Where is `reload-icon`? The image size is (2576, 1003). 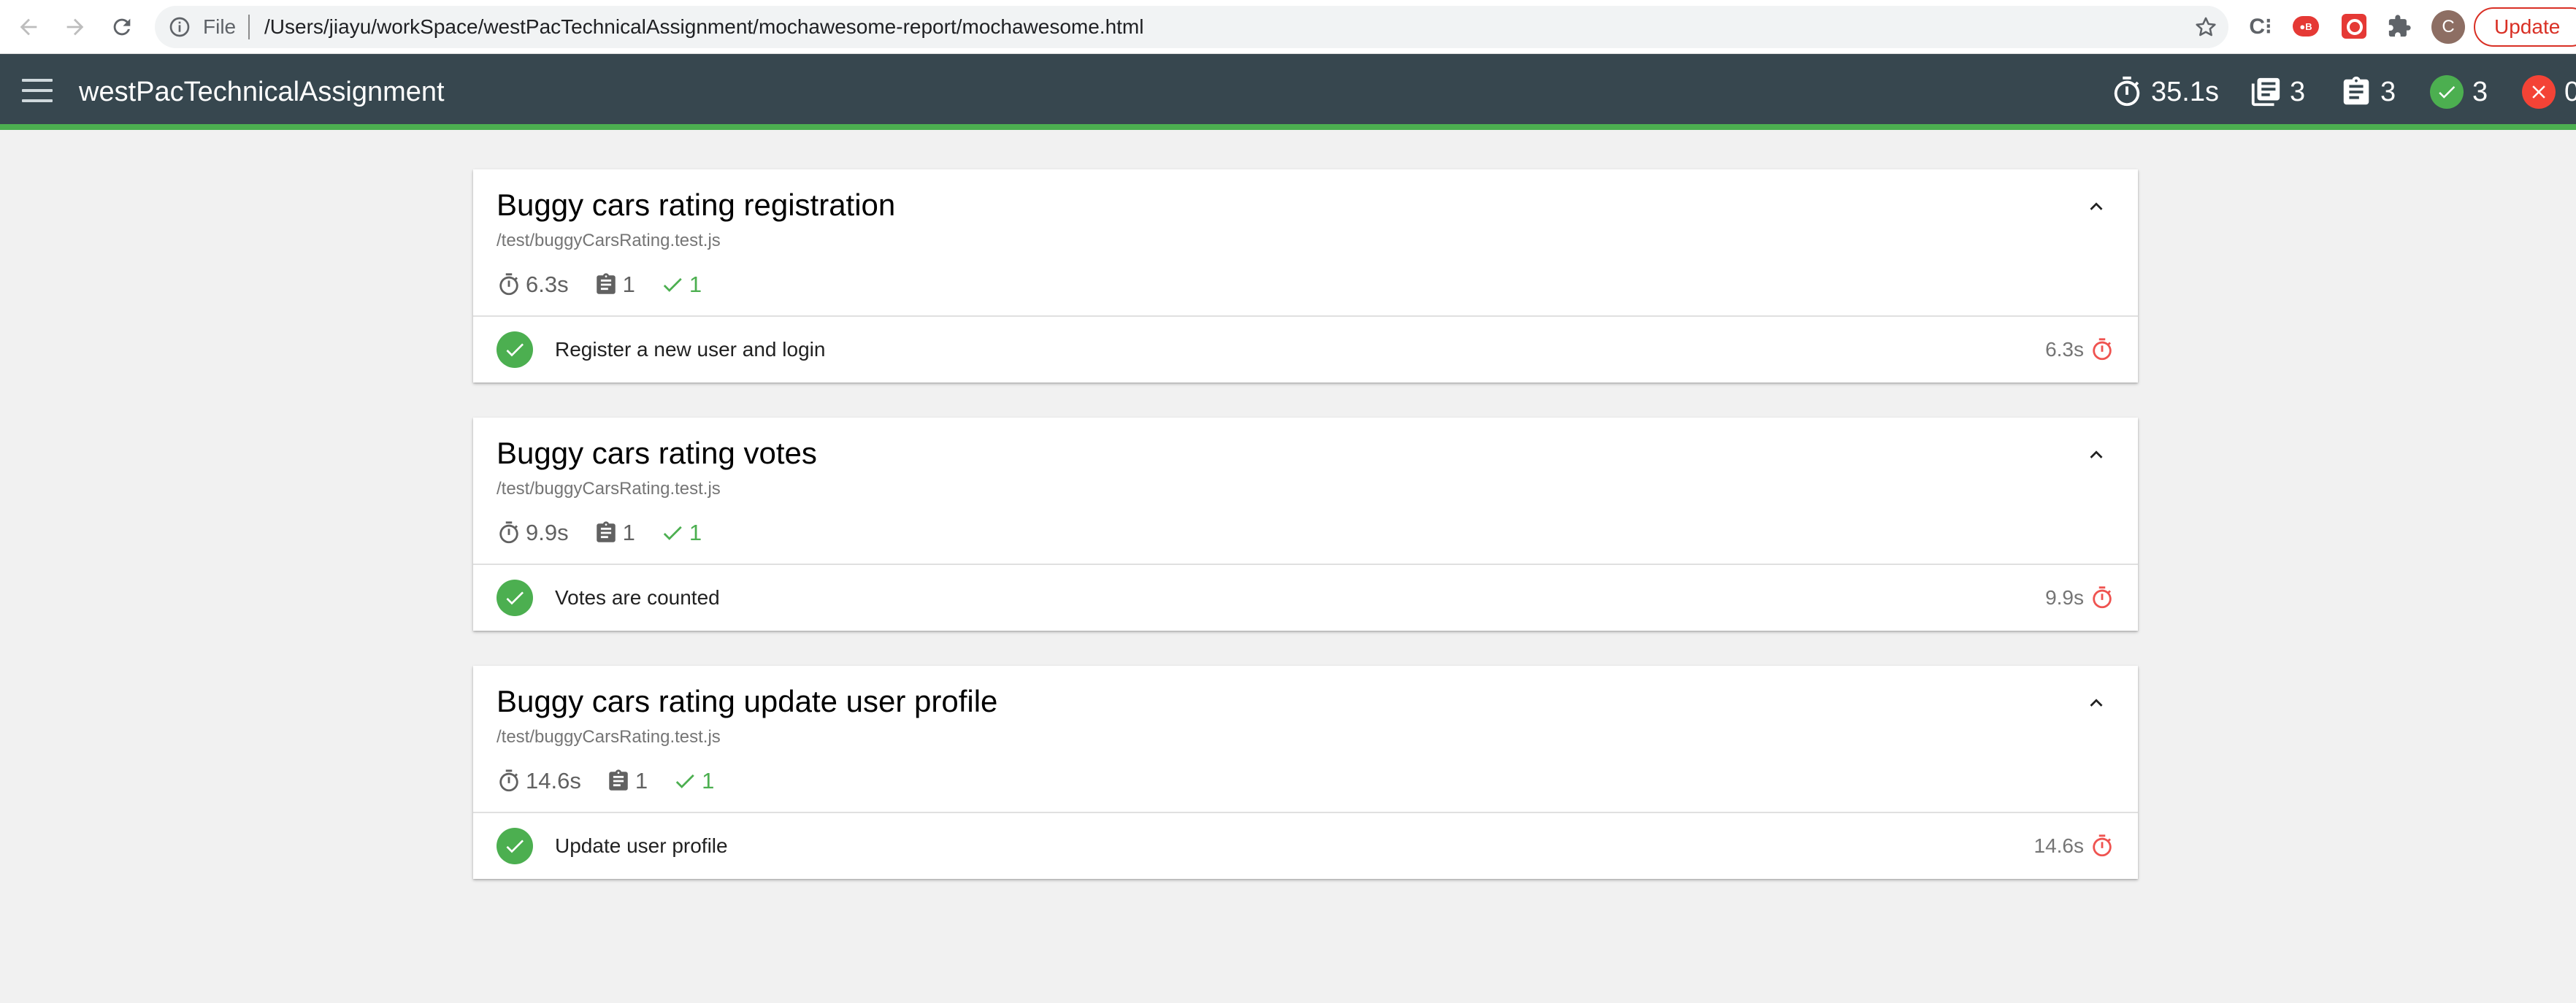
reload-icon is located at coordinates (122, 27).